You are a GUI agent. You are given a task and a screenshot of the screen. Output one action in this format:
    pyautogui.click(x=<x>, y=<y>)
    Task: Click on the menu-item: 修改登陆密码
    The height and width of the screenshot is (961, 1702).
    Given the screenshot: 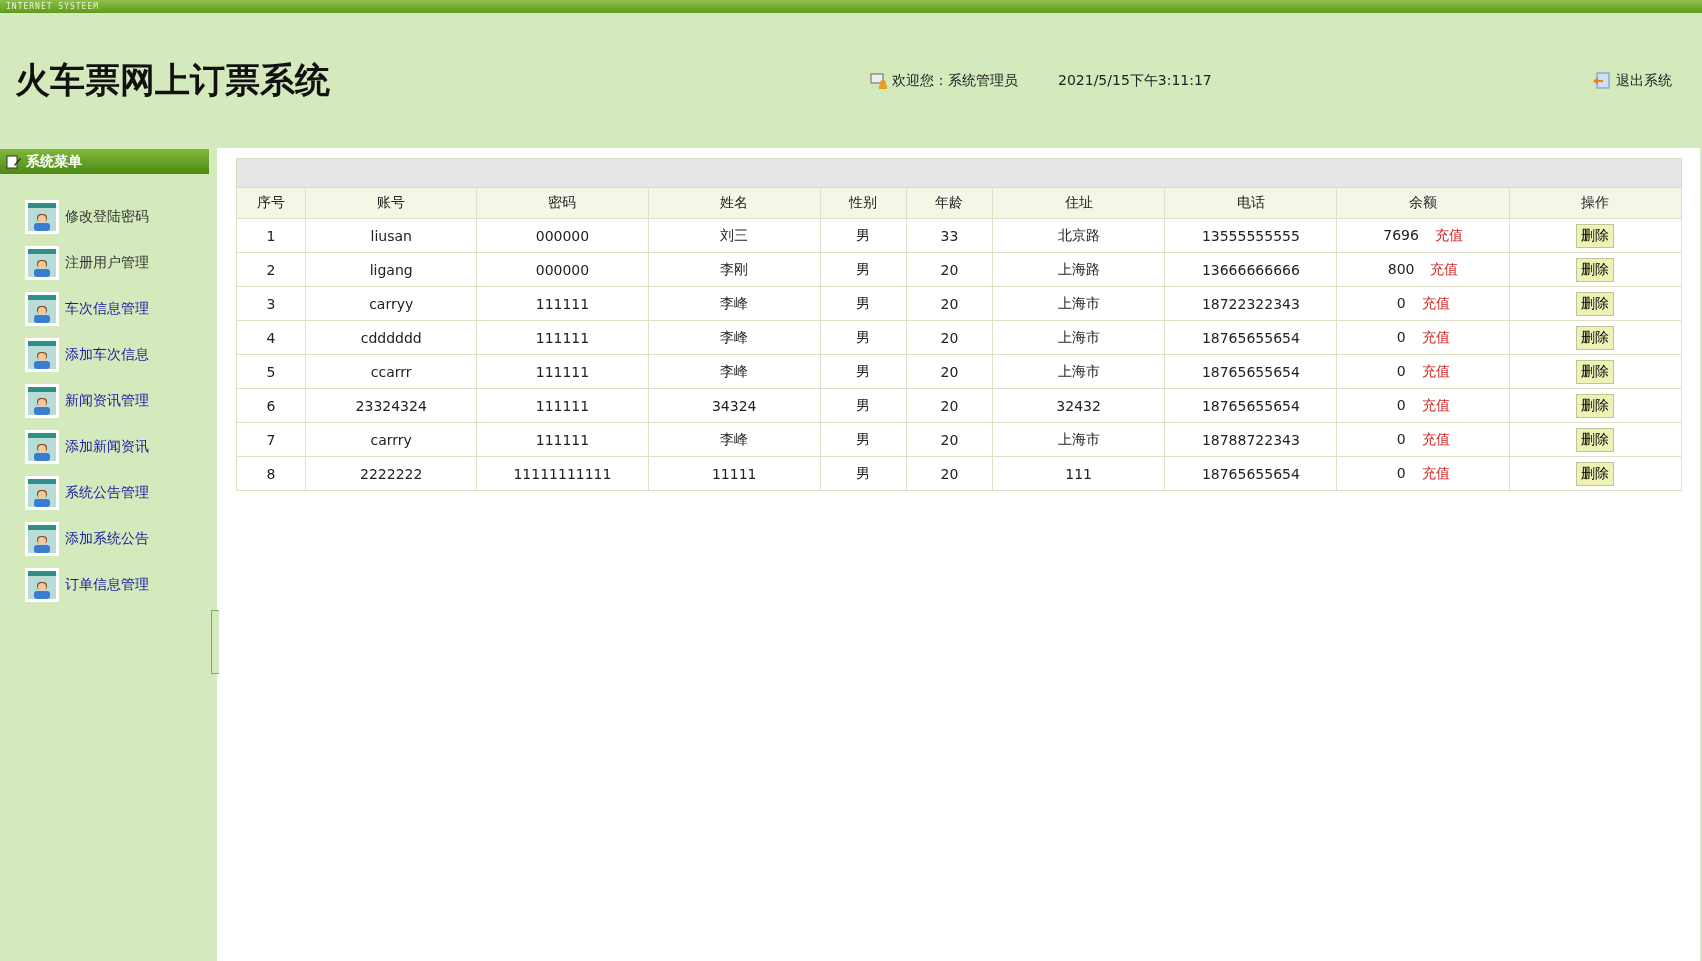 What is the action you would take?
    pyautogui.click(x=121, y=217)
    